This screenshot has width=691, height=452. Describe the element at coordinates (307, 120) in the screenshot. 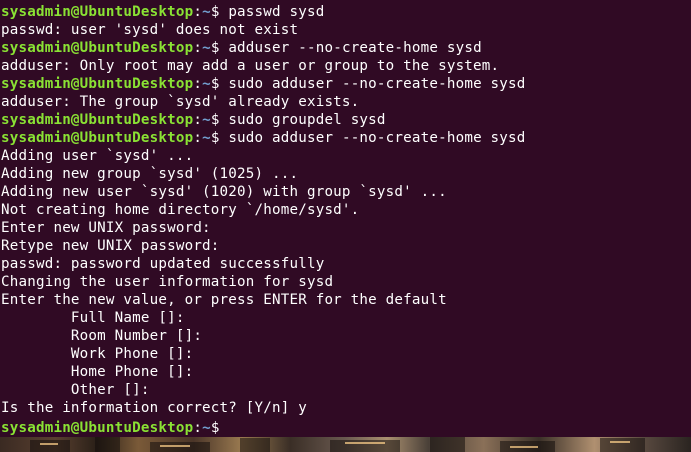

I see `command-text: sudo groupdel sysd` at that location.